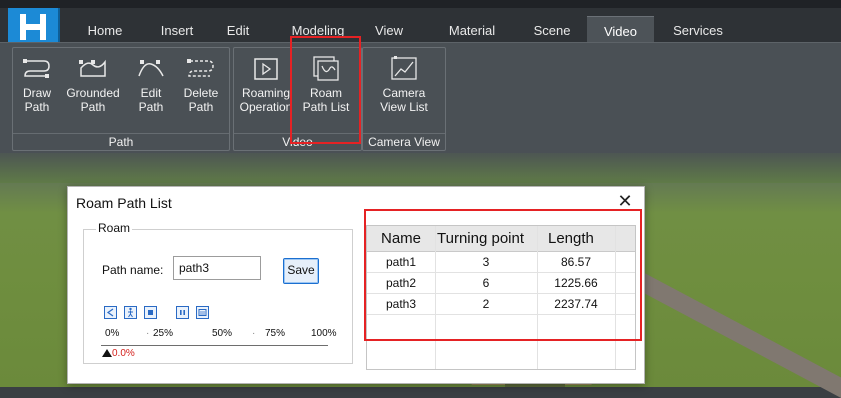 This screenshot has height=398, width=841. Describe the element at coordinates (420, 4) in the screenshot. I see `window-title-bar` at that location.